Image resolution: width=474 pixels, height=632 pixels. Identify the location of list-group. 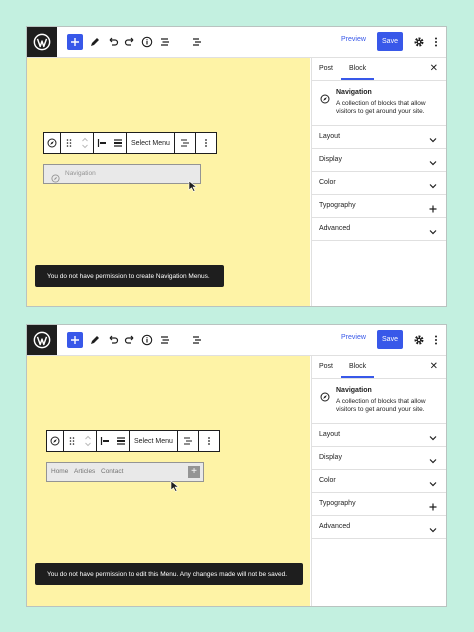
(188, 441).